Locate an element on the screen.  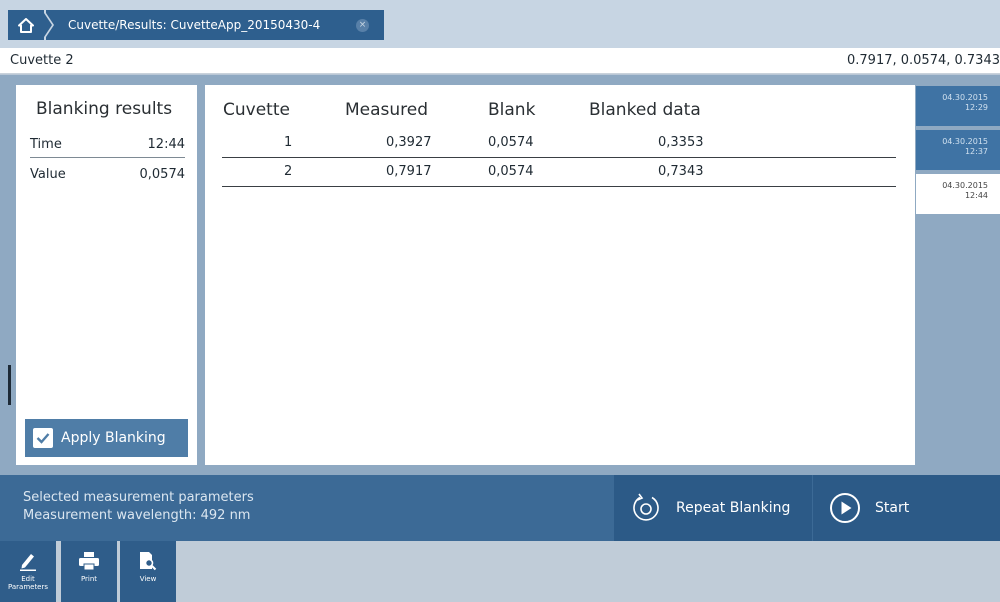
scroll-marker is located at coordinates (9, 385).